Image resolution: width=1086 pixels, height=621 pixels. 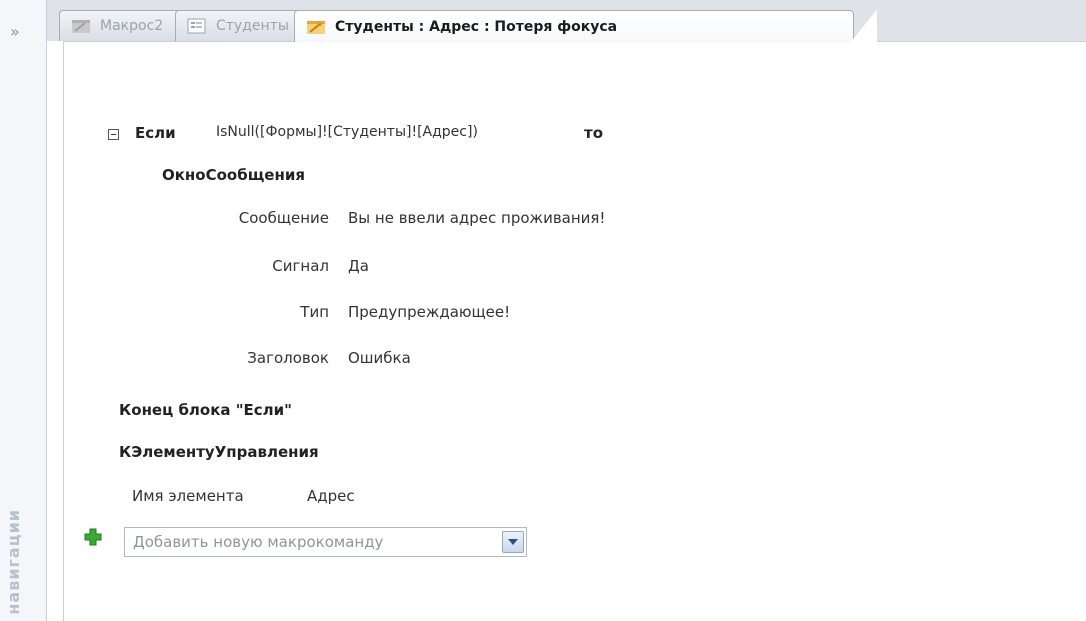 I want to click on tab-students-form: Студенты, so click(x=240, y=25).